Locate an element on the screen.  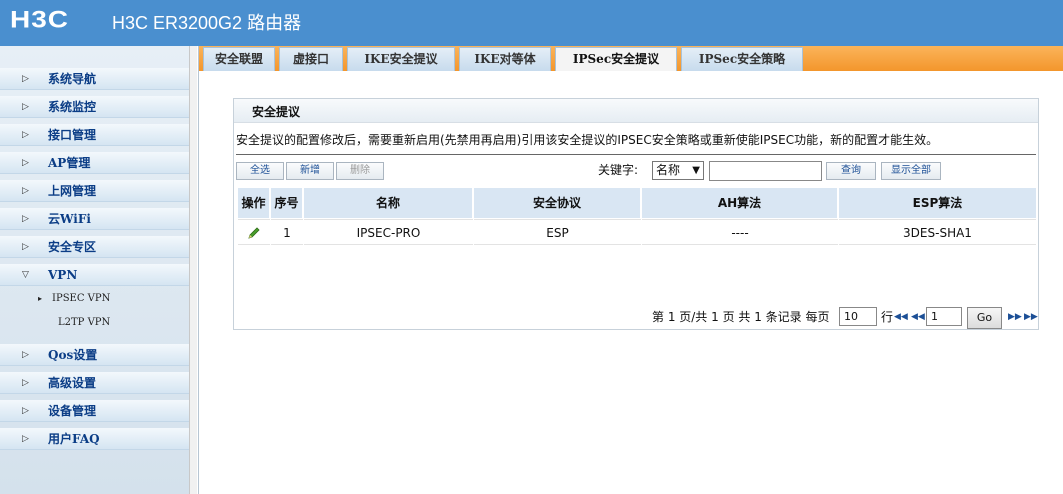
keyword-input is located at coordinates (765, 171).